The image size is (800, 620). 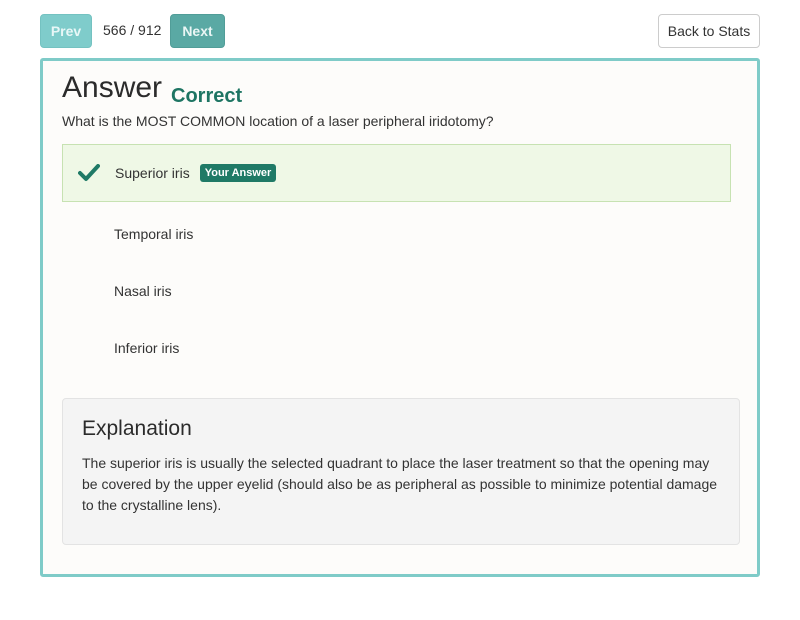 I want to click on prev-button: Prev, so click(x=66, y=31).